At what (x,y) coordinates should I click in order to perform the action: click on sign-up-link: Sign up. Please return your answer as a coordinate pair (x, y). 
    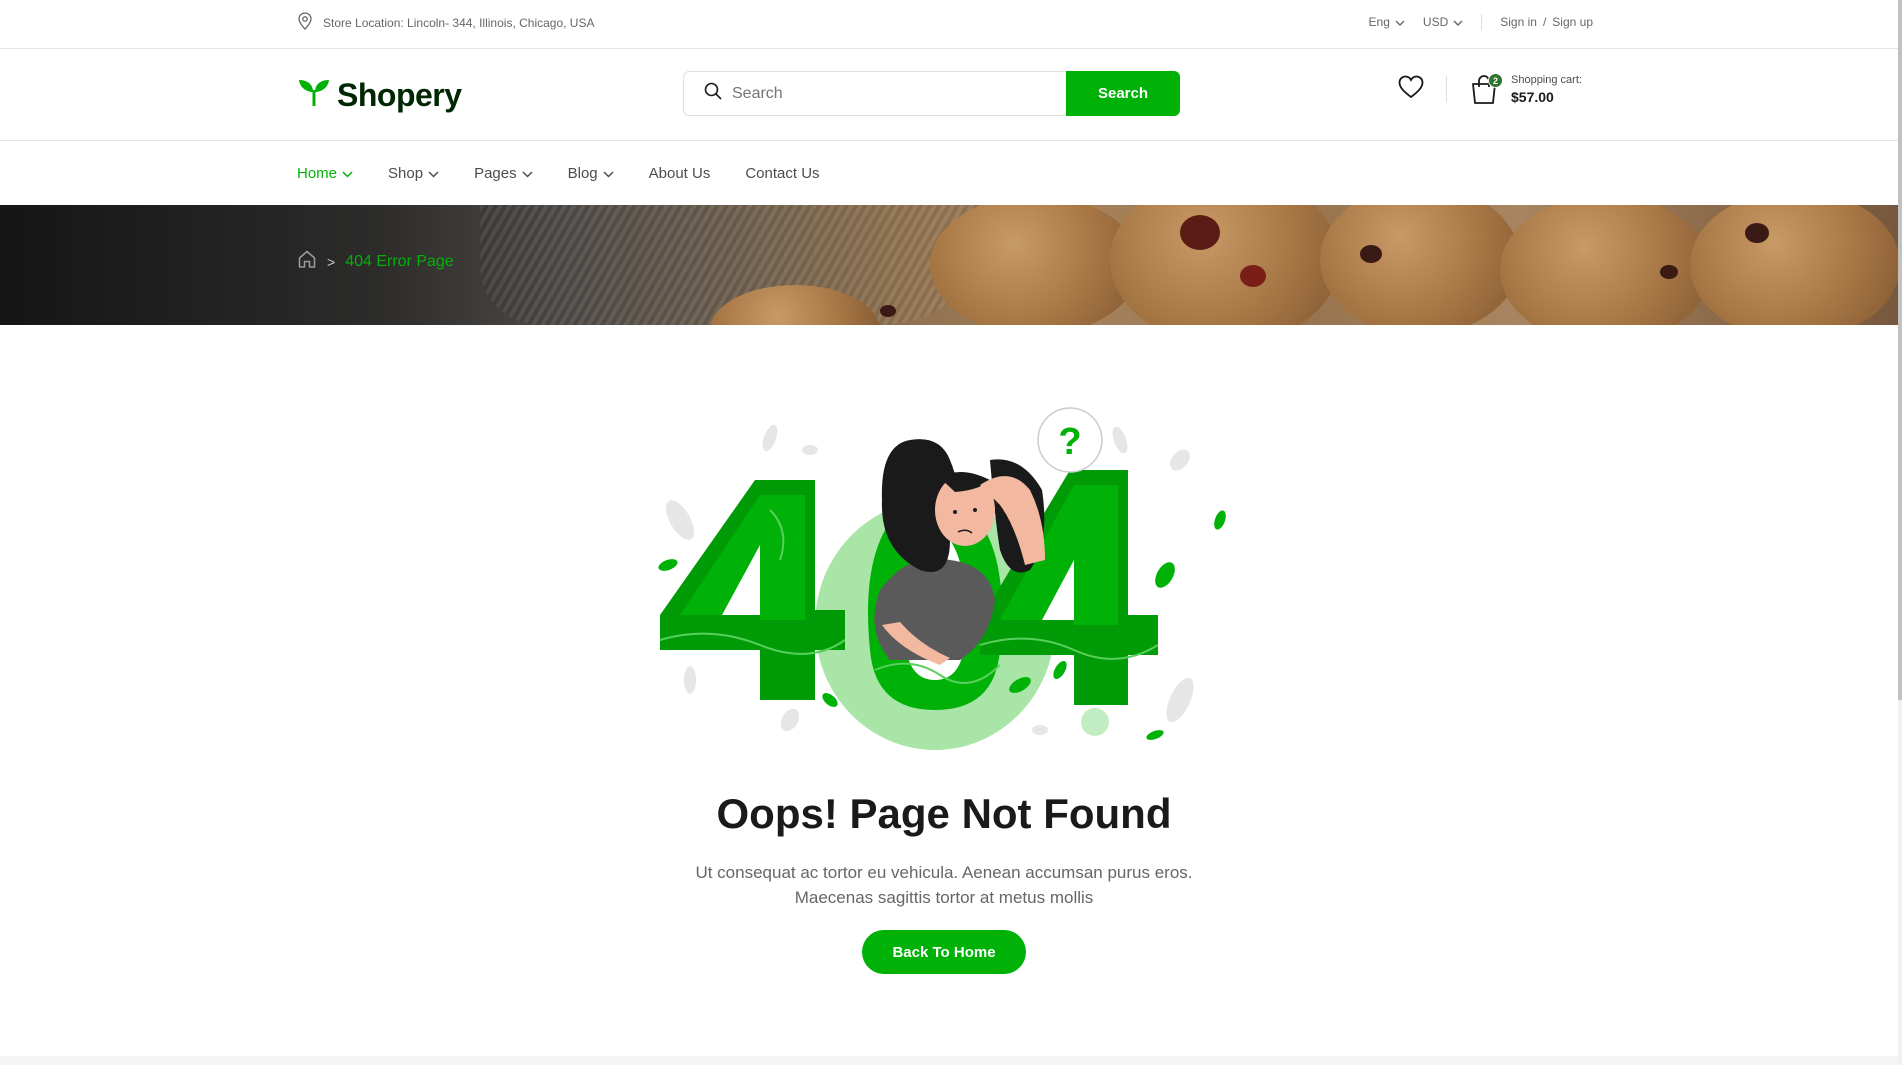
    Looking at the image, I should click on (1572, 22).